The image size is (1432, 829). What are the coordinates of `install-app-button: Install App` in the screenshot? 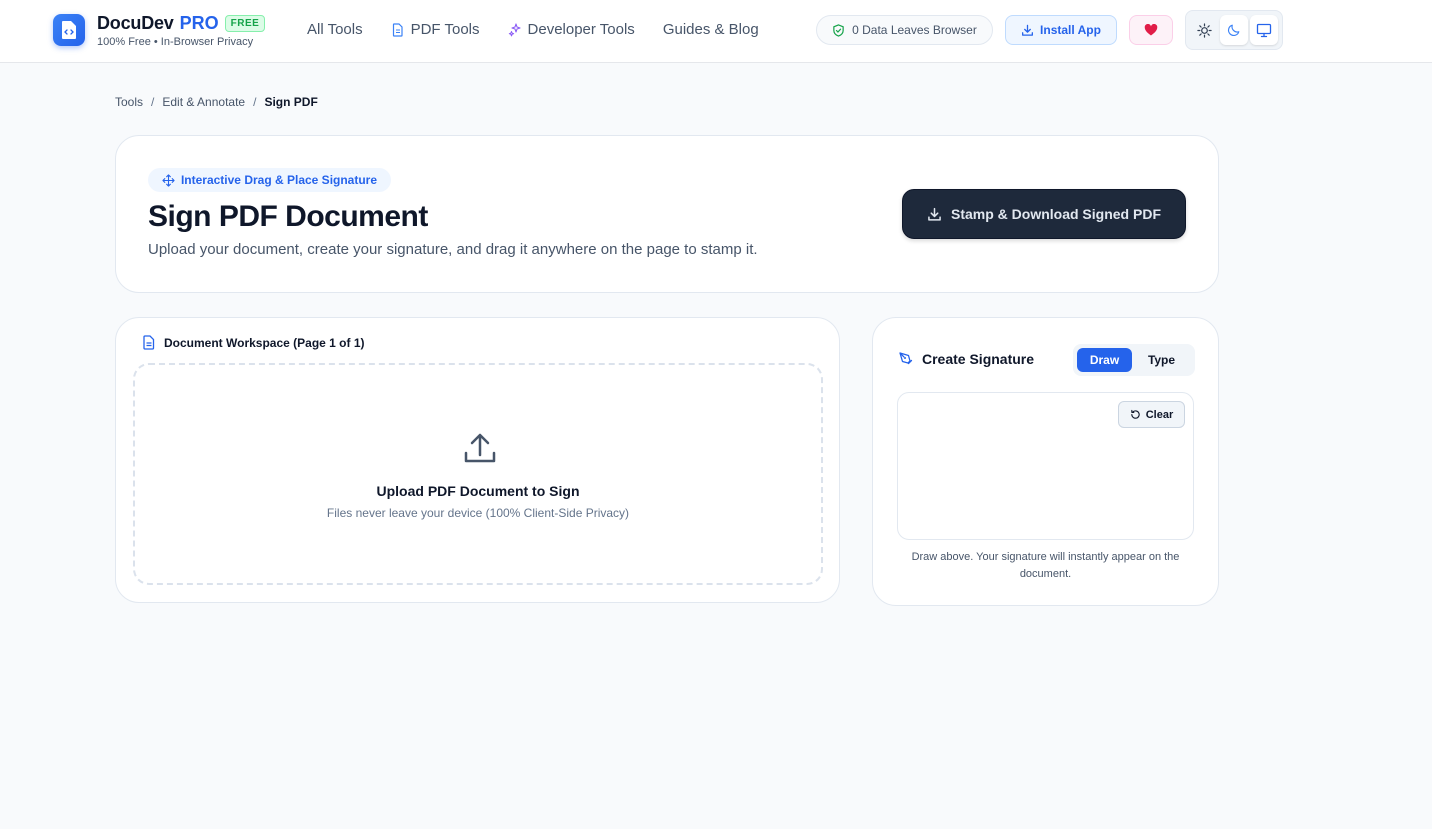 It's located at (1061, 30).